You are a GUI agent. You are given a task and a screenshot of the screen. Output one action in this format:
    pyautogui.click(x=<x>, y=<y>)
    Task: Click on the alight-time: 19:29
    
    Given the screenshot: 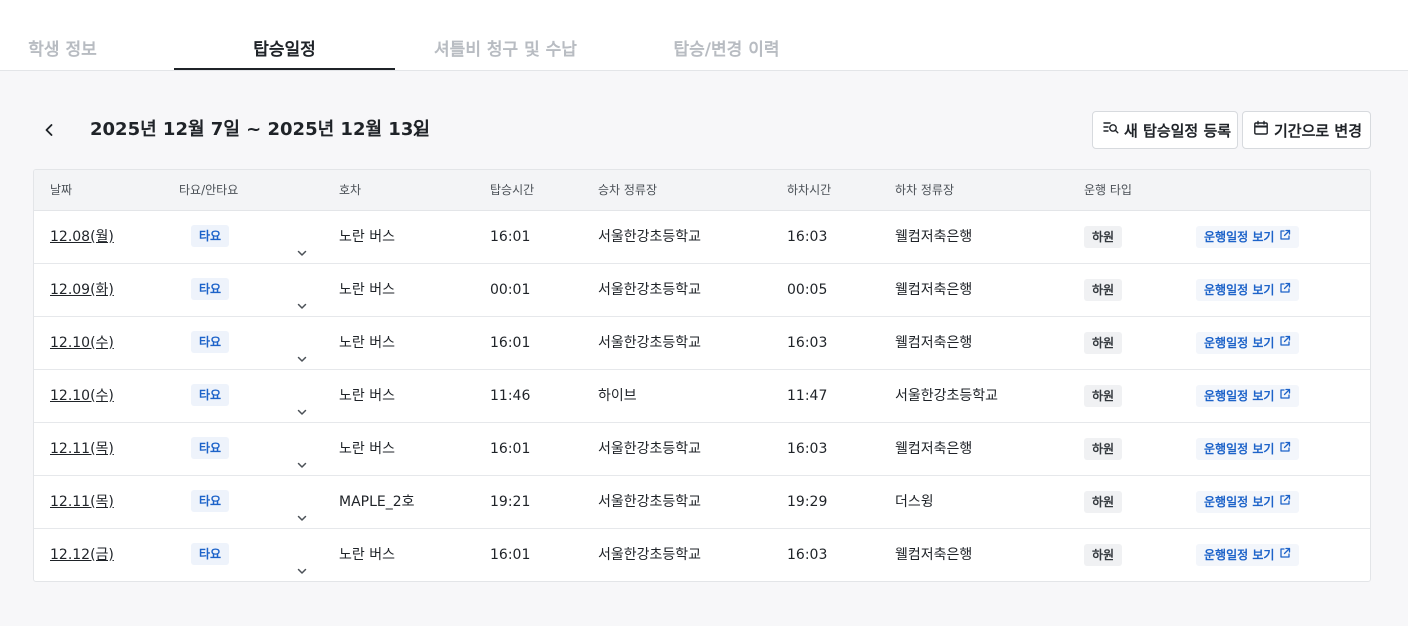 What is the action you would take?
    pyautogui.click(x=807, y=502)
    